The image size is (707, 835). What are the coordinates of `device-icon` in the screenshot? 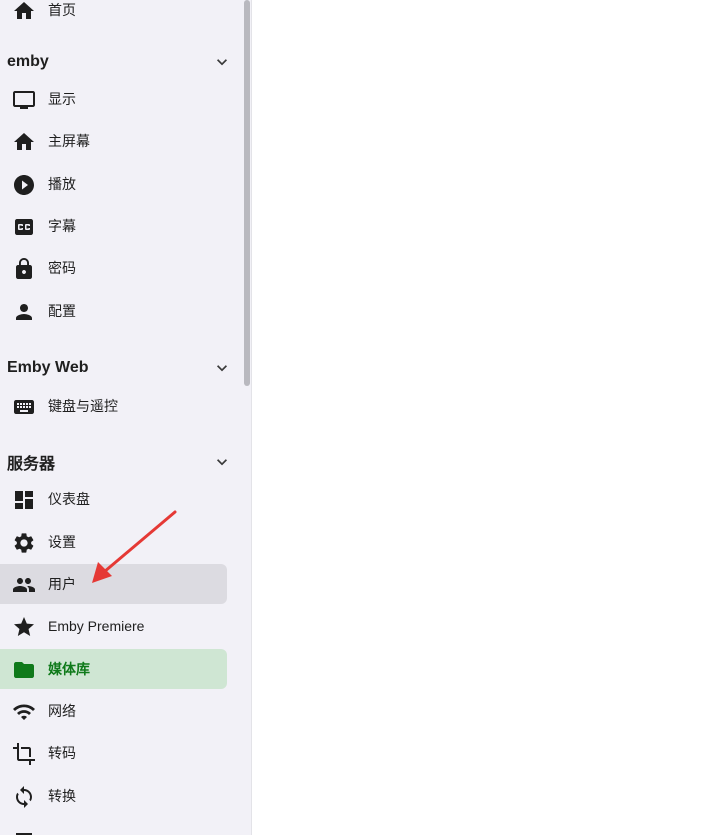 It's located at (24, 831).